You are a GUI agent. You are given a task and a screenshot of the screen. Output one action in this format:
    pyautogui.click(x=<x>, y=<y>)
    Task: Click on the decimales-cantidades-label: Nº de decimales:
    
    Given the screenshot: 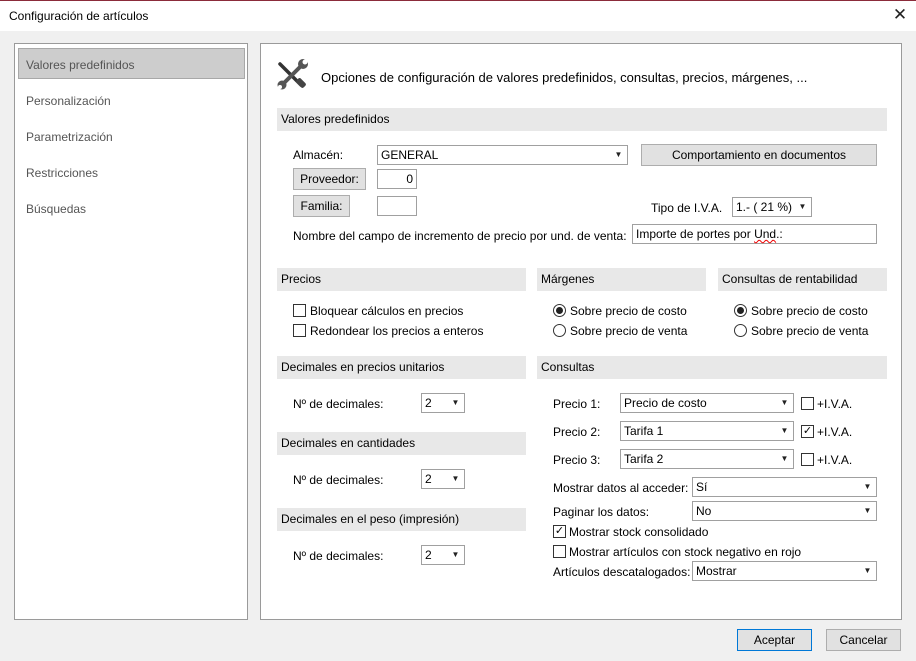 What is the action you would take?
    pyautogui.click(x=338, y=480)
    